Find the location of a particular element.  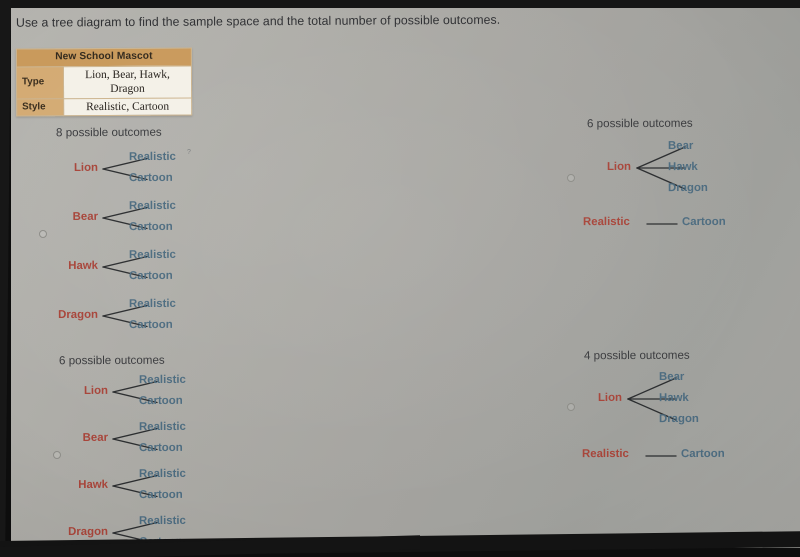

option-d-tree-0-branches is located at coordinates (652, 399).